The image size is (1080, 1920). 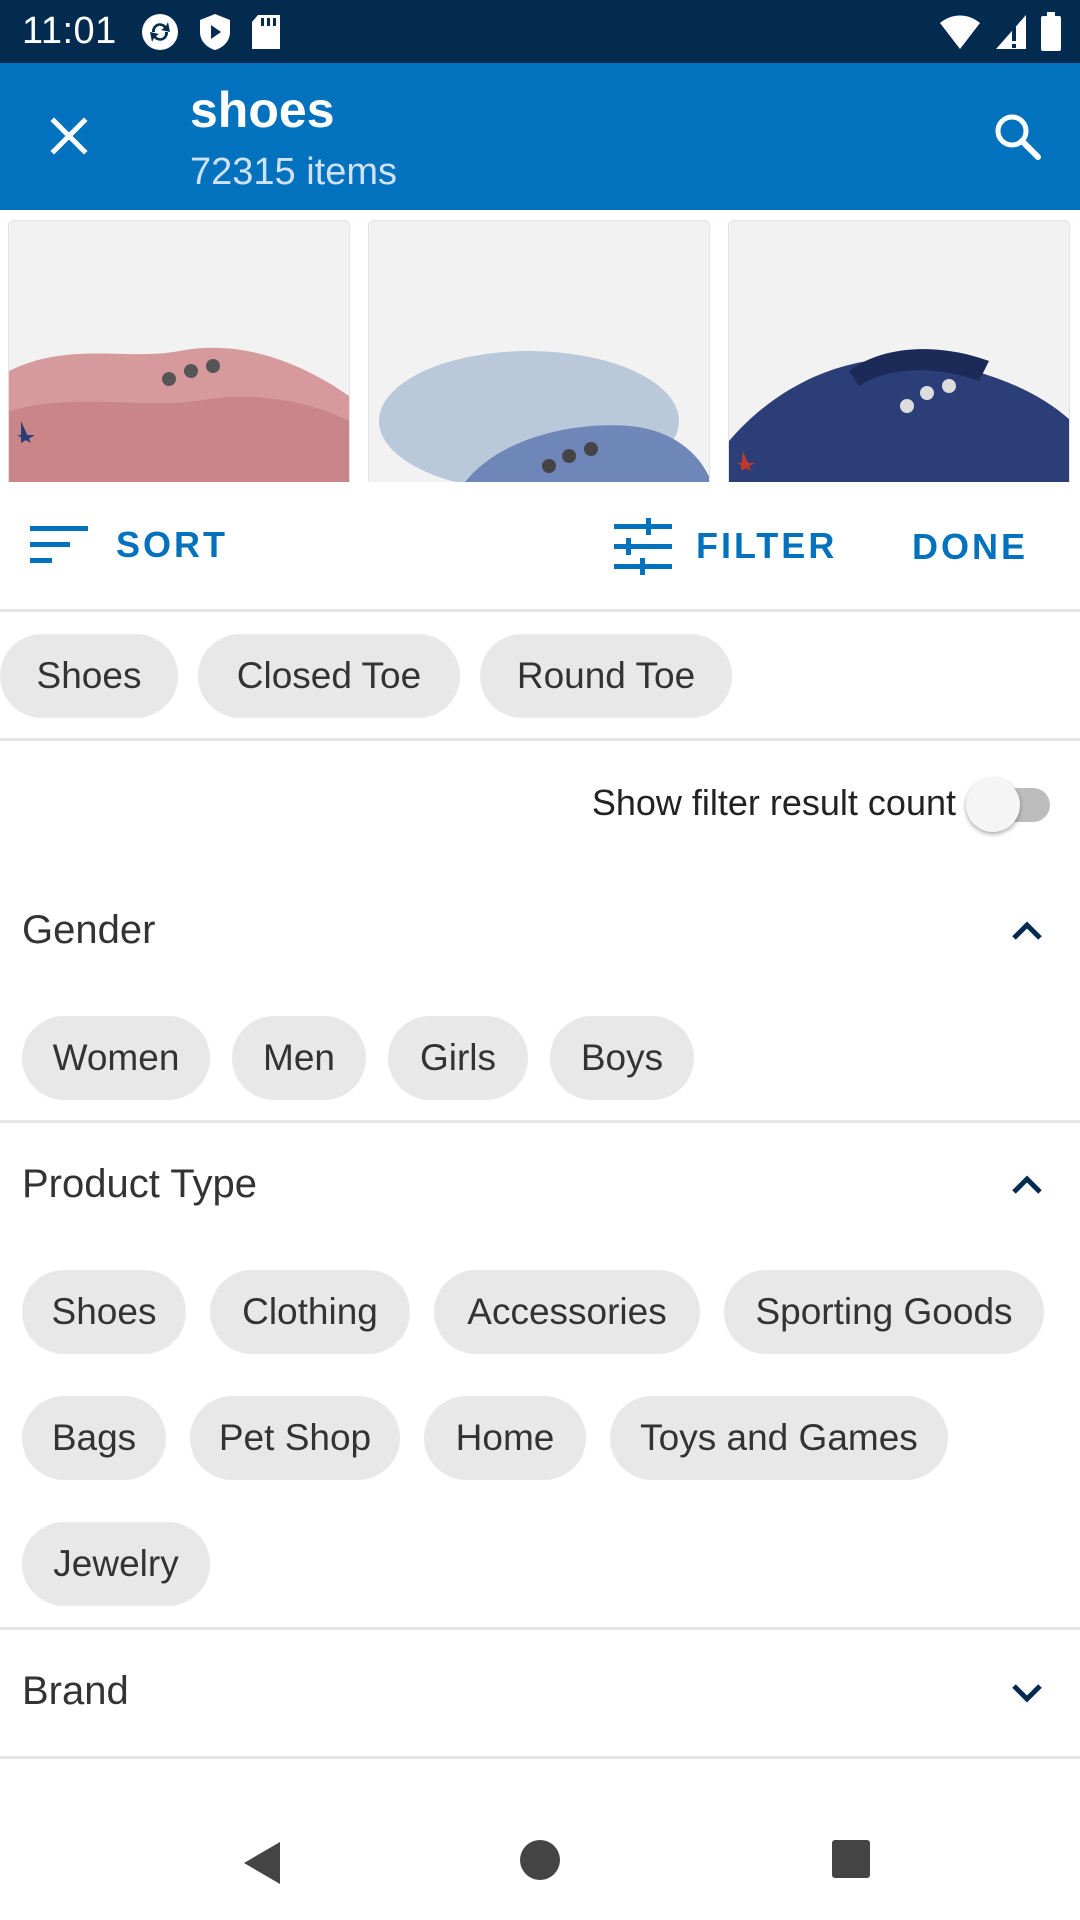 I want to click on status-icons-left, so click(x=211, y=32).